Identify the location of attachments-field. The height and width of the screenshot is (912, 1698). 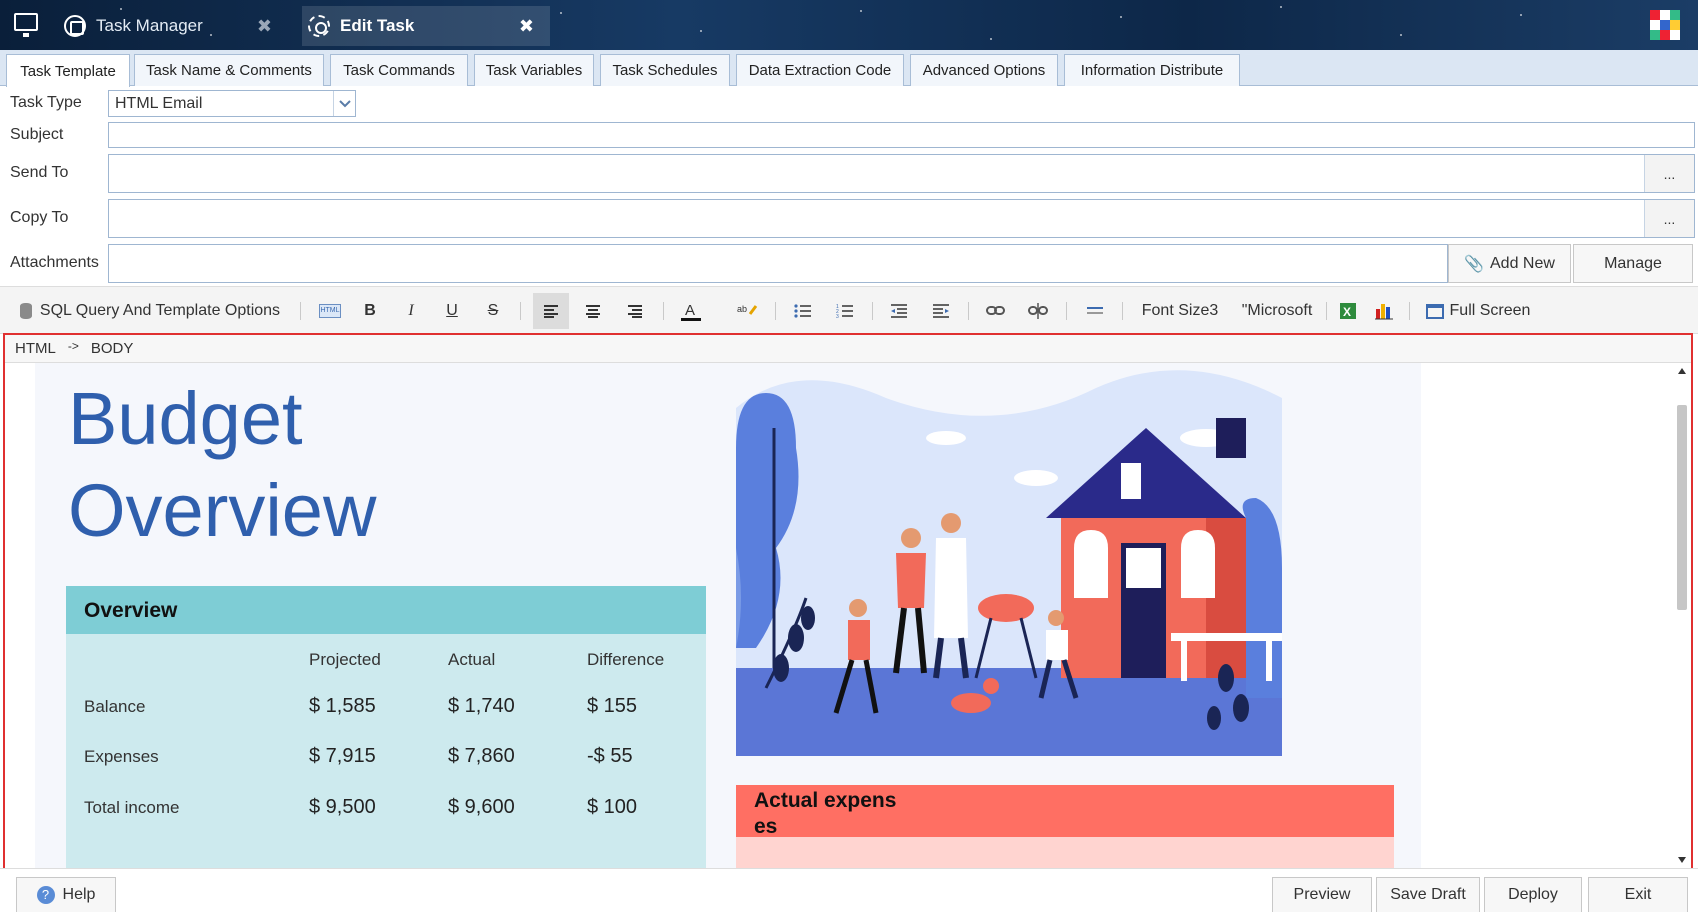
(778, 263).